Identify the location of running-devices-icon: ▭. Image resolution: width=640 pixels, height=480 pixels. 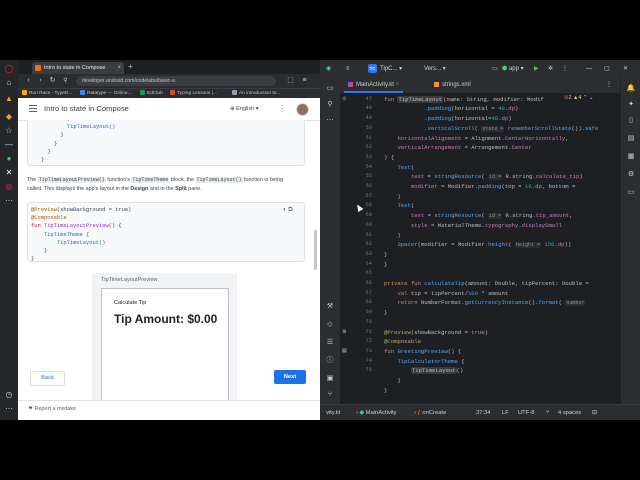
(631, 193).